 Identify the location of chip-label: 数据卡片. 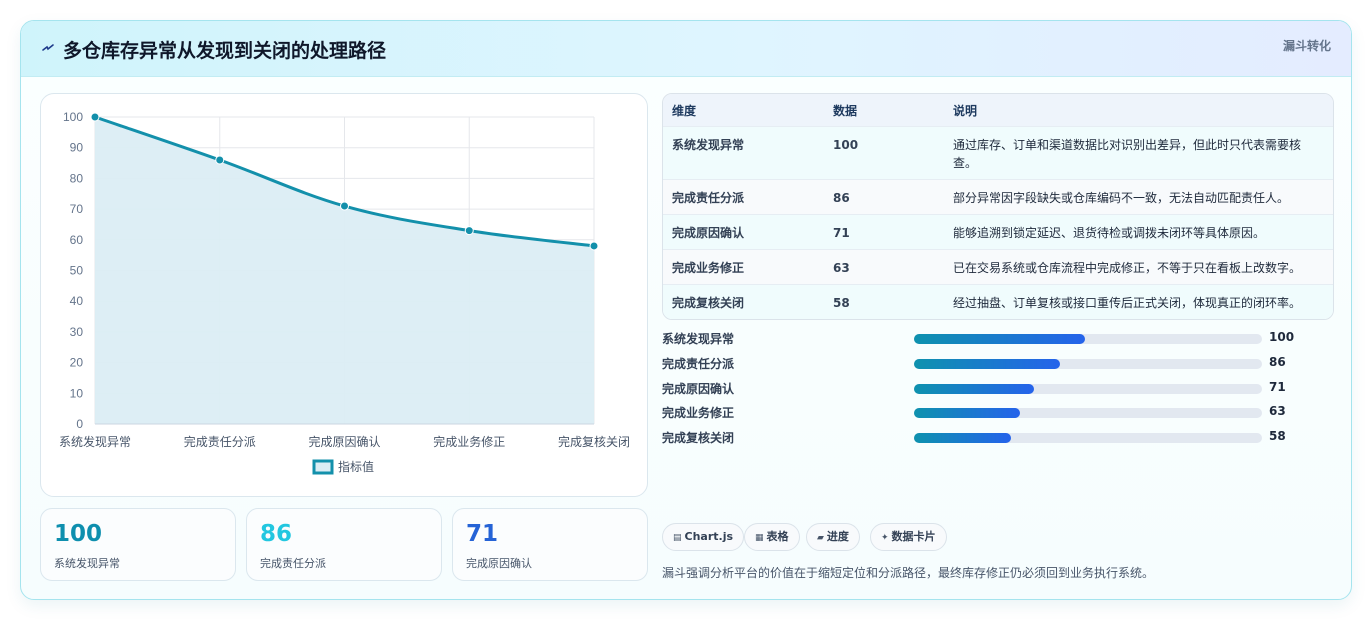
(913, 536).